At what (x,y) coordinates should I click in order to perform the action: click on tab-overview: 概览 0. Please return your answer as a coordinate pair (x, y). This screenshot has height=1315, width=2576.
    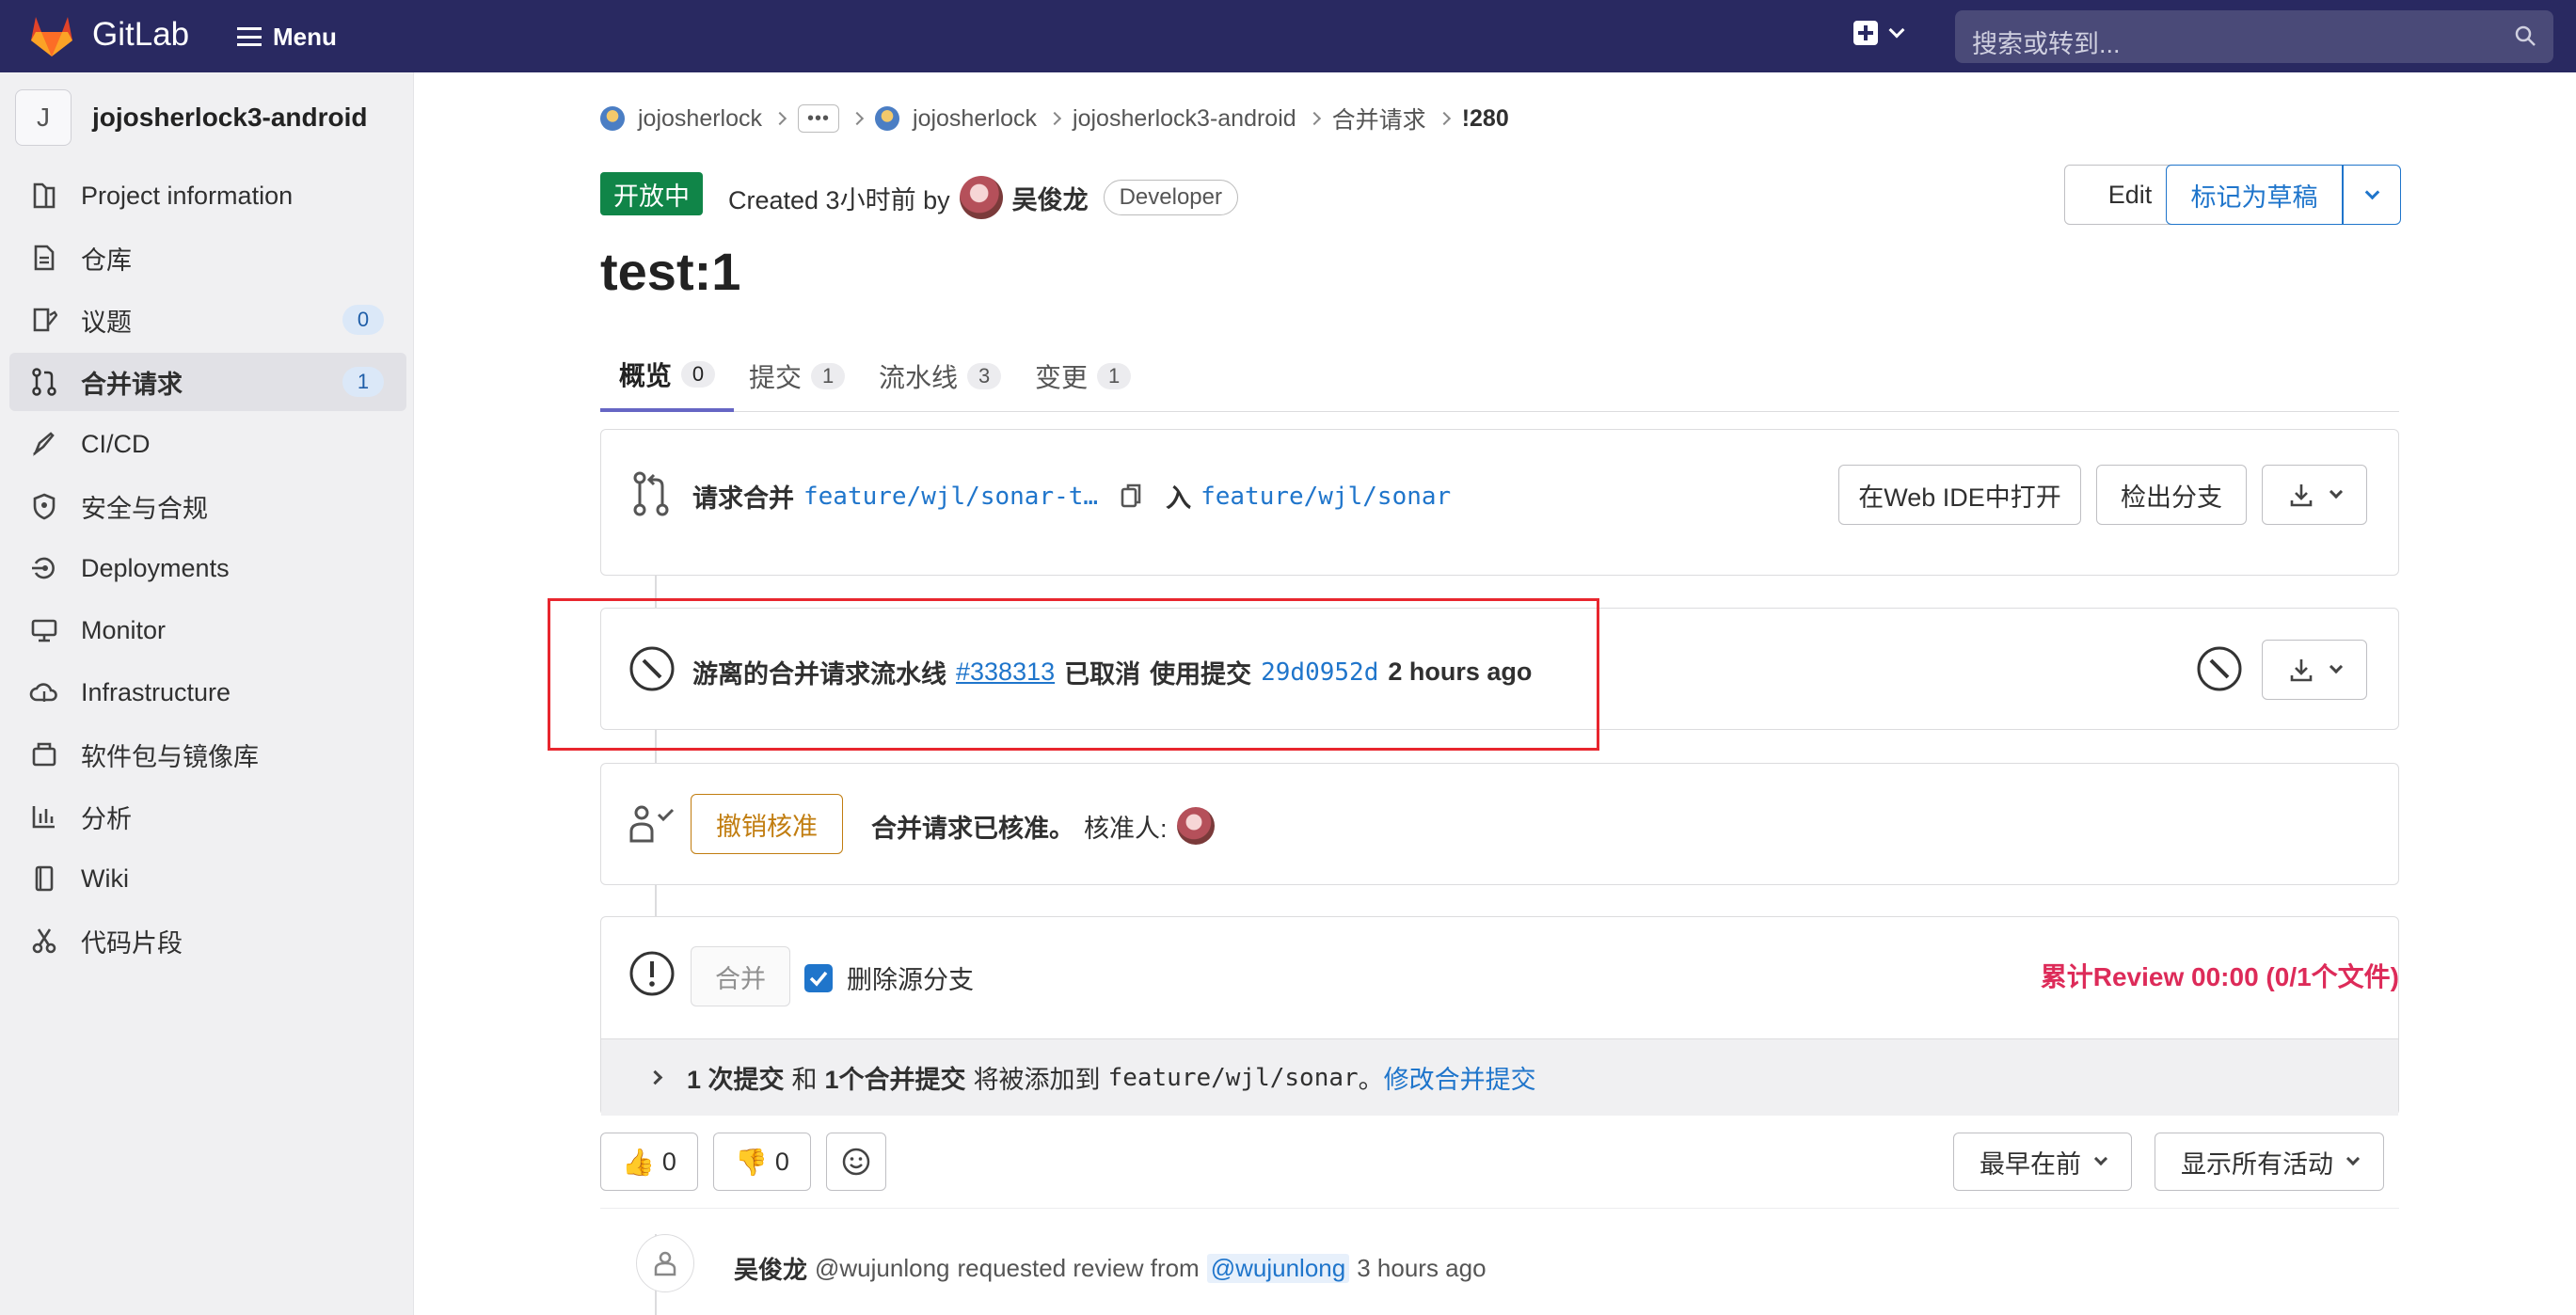
    Looking at the image, I should click on (667, 376).